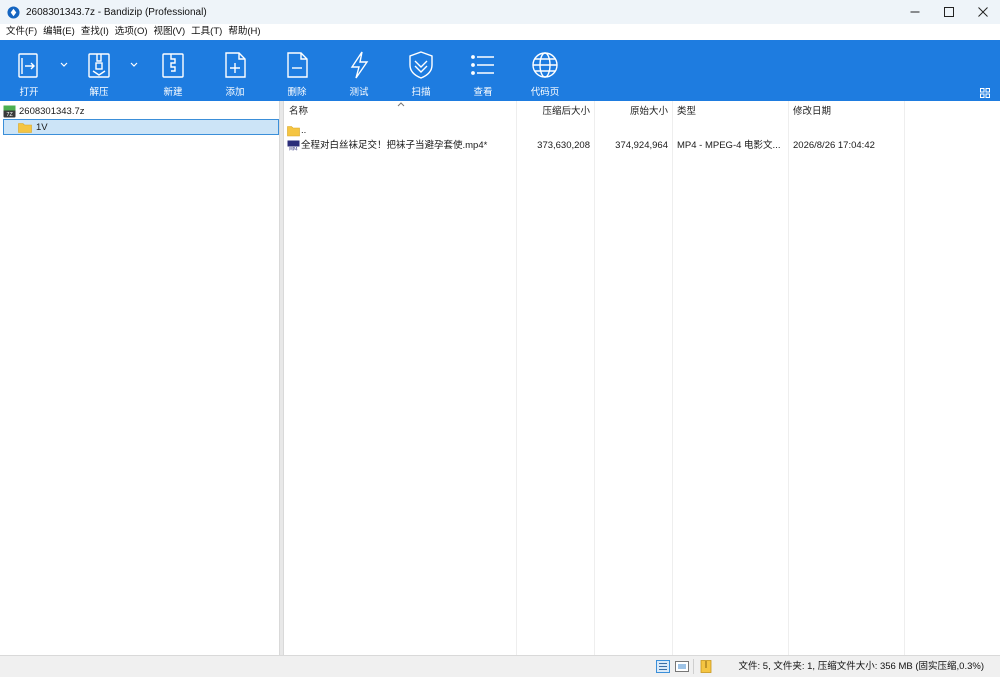  What do you see at coordinates (563, 145) in the screenshot?
I see `file-packed-size: 373,630,208` at bounding box center [563, 145].